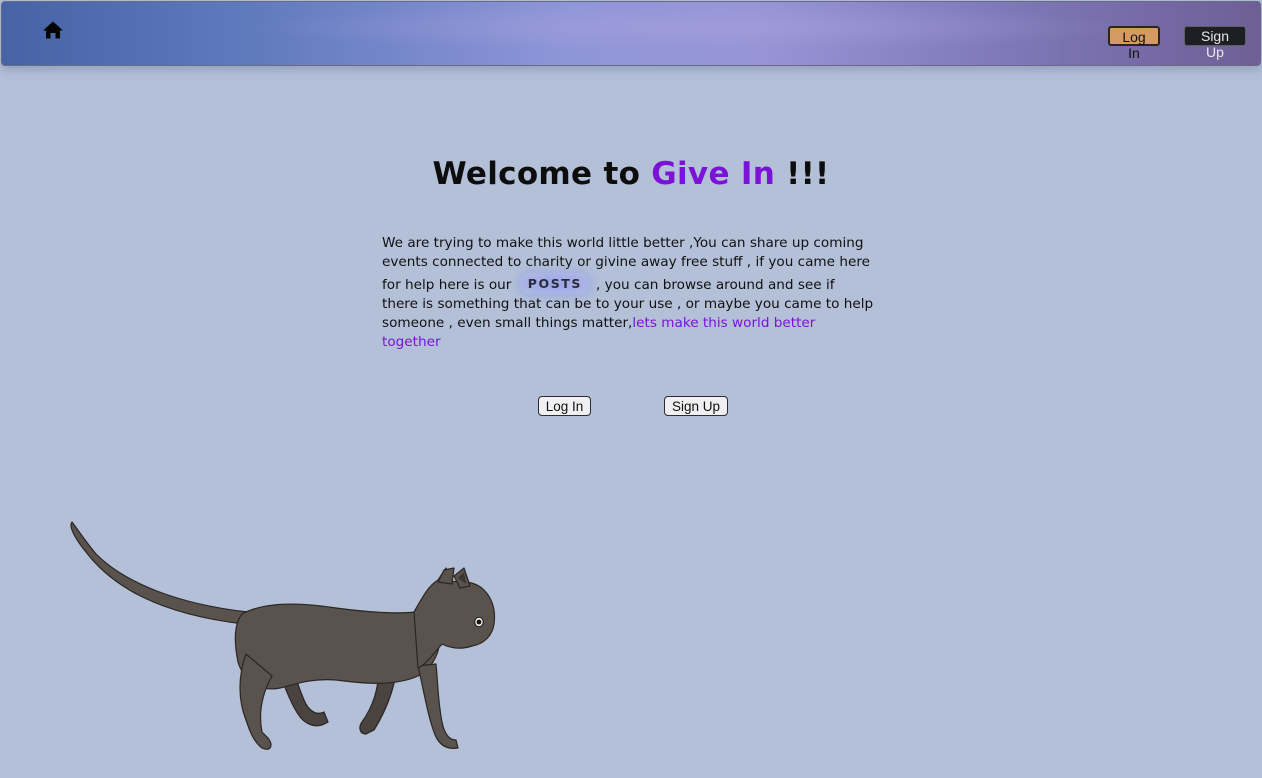  What do you see at coordinates (1215, 43) in the screenshot?
I see `header-signup-button: Sign Up` at bounding box center [1215, 43].